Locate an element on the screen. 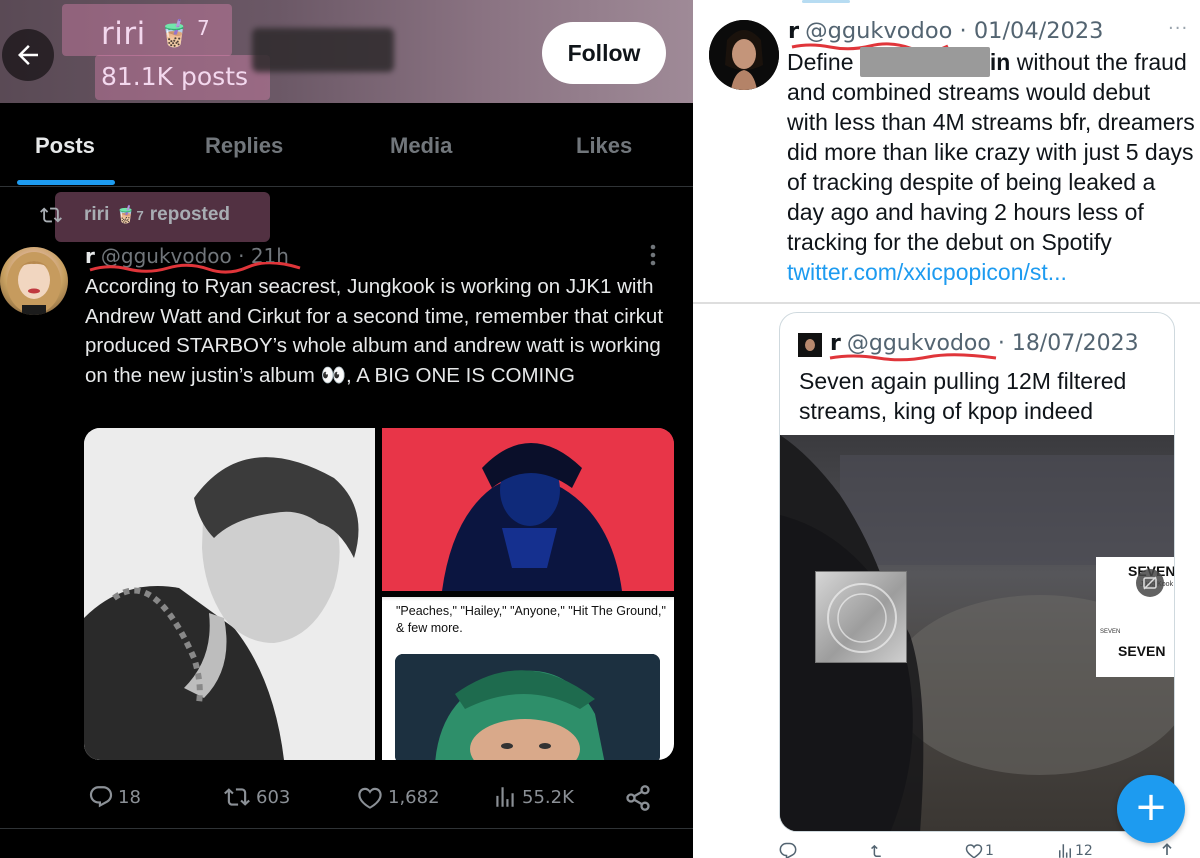 This screenshot has height=858, width=1200. back-arrow-icon is located at coordinates (28, 55).